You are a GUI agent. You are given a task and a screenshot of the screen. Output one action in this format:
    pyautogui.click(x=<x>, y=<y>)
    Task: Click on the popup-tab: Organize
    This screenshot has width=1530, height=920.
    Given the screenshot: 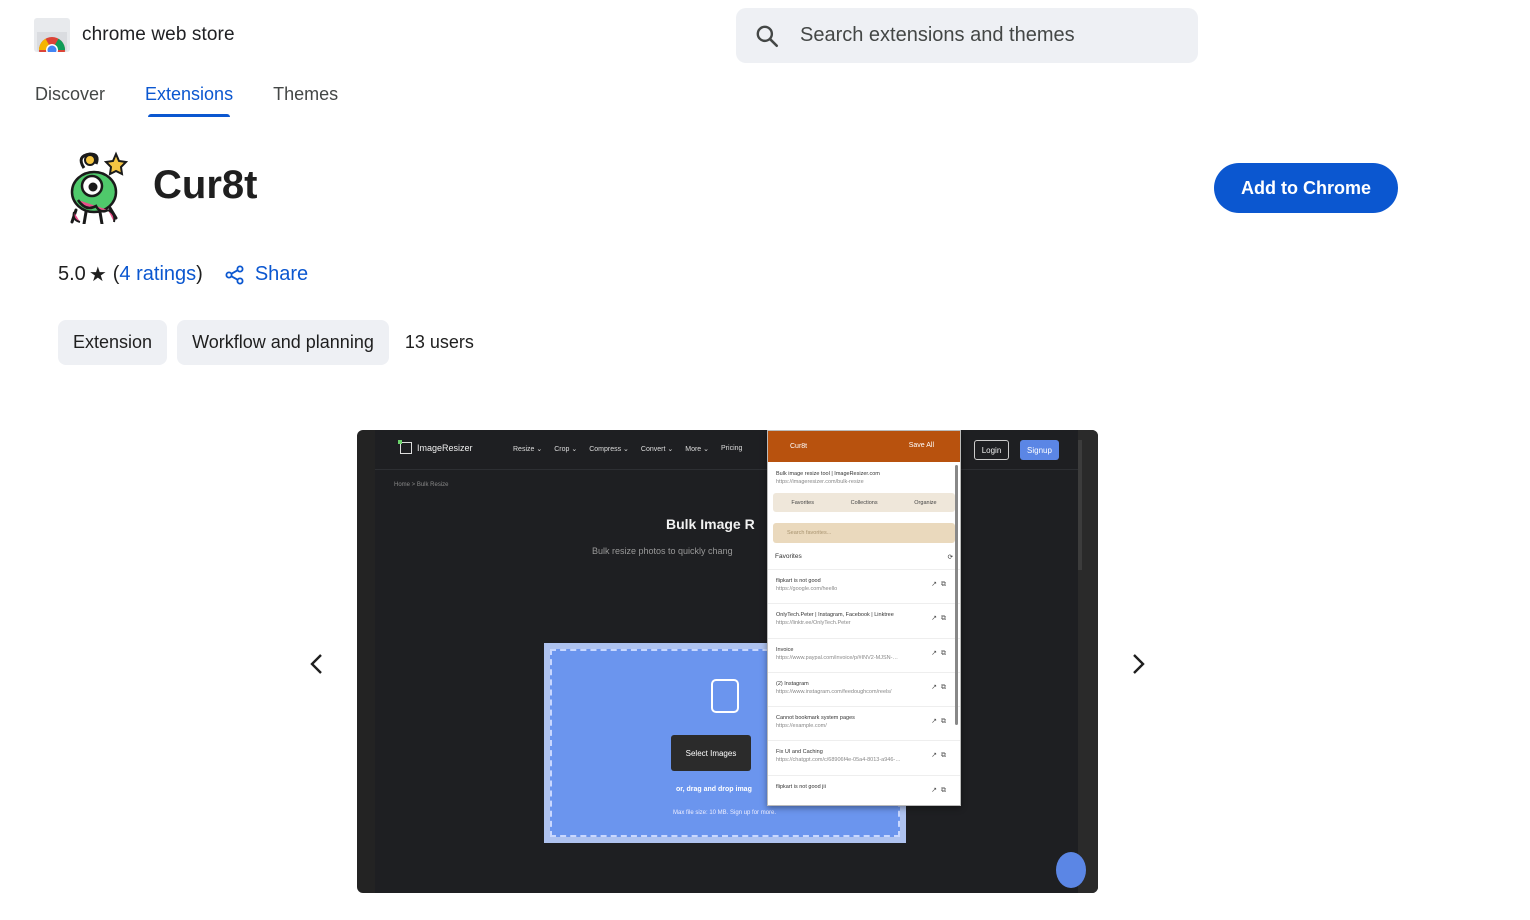 What is the action you would take?
    pyautogui.click(x=925, y=502)
    